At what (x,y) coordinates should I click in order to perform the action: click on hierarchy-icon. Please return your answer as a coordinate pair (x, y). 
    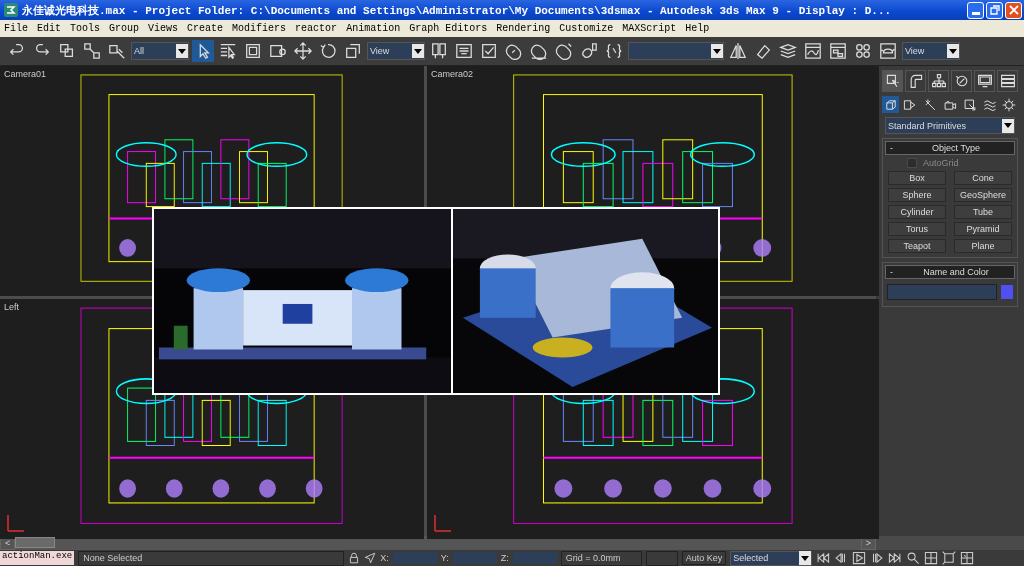
    Looking at the image, I should click on (938, 81).